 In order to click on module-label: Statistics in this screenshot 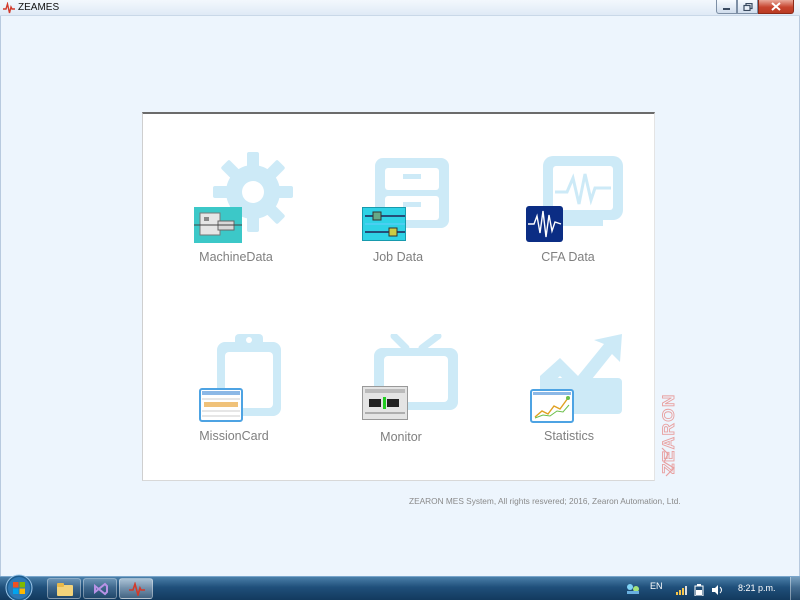, I will do `click(568, 436)`.